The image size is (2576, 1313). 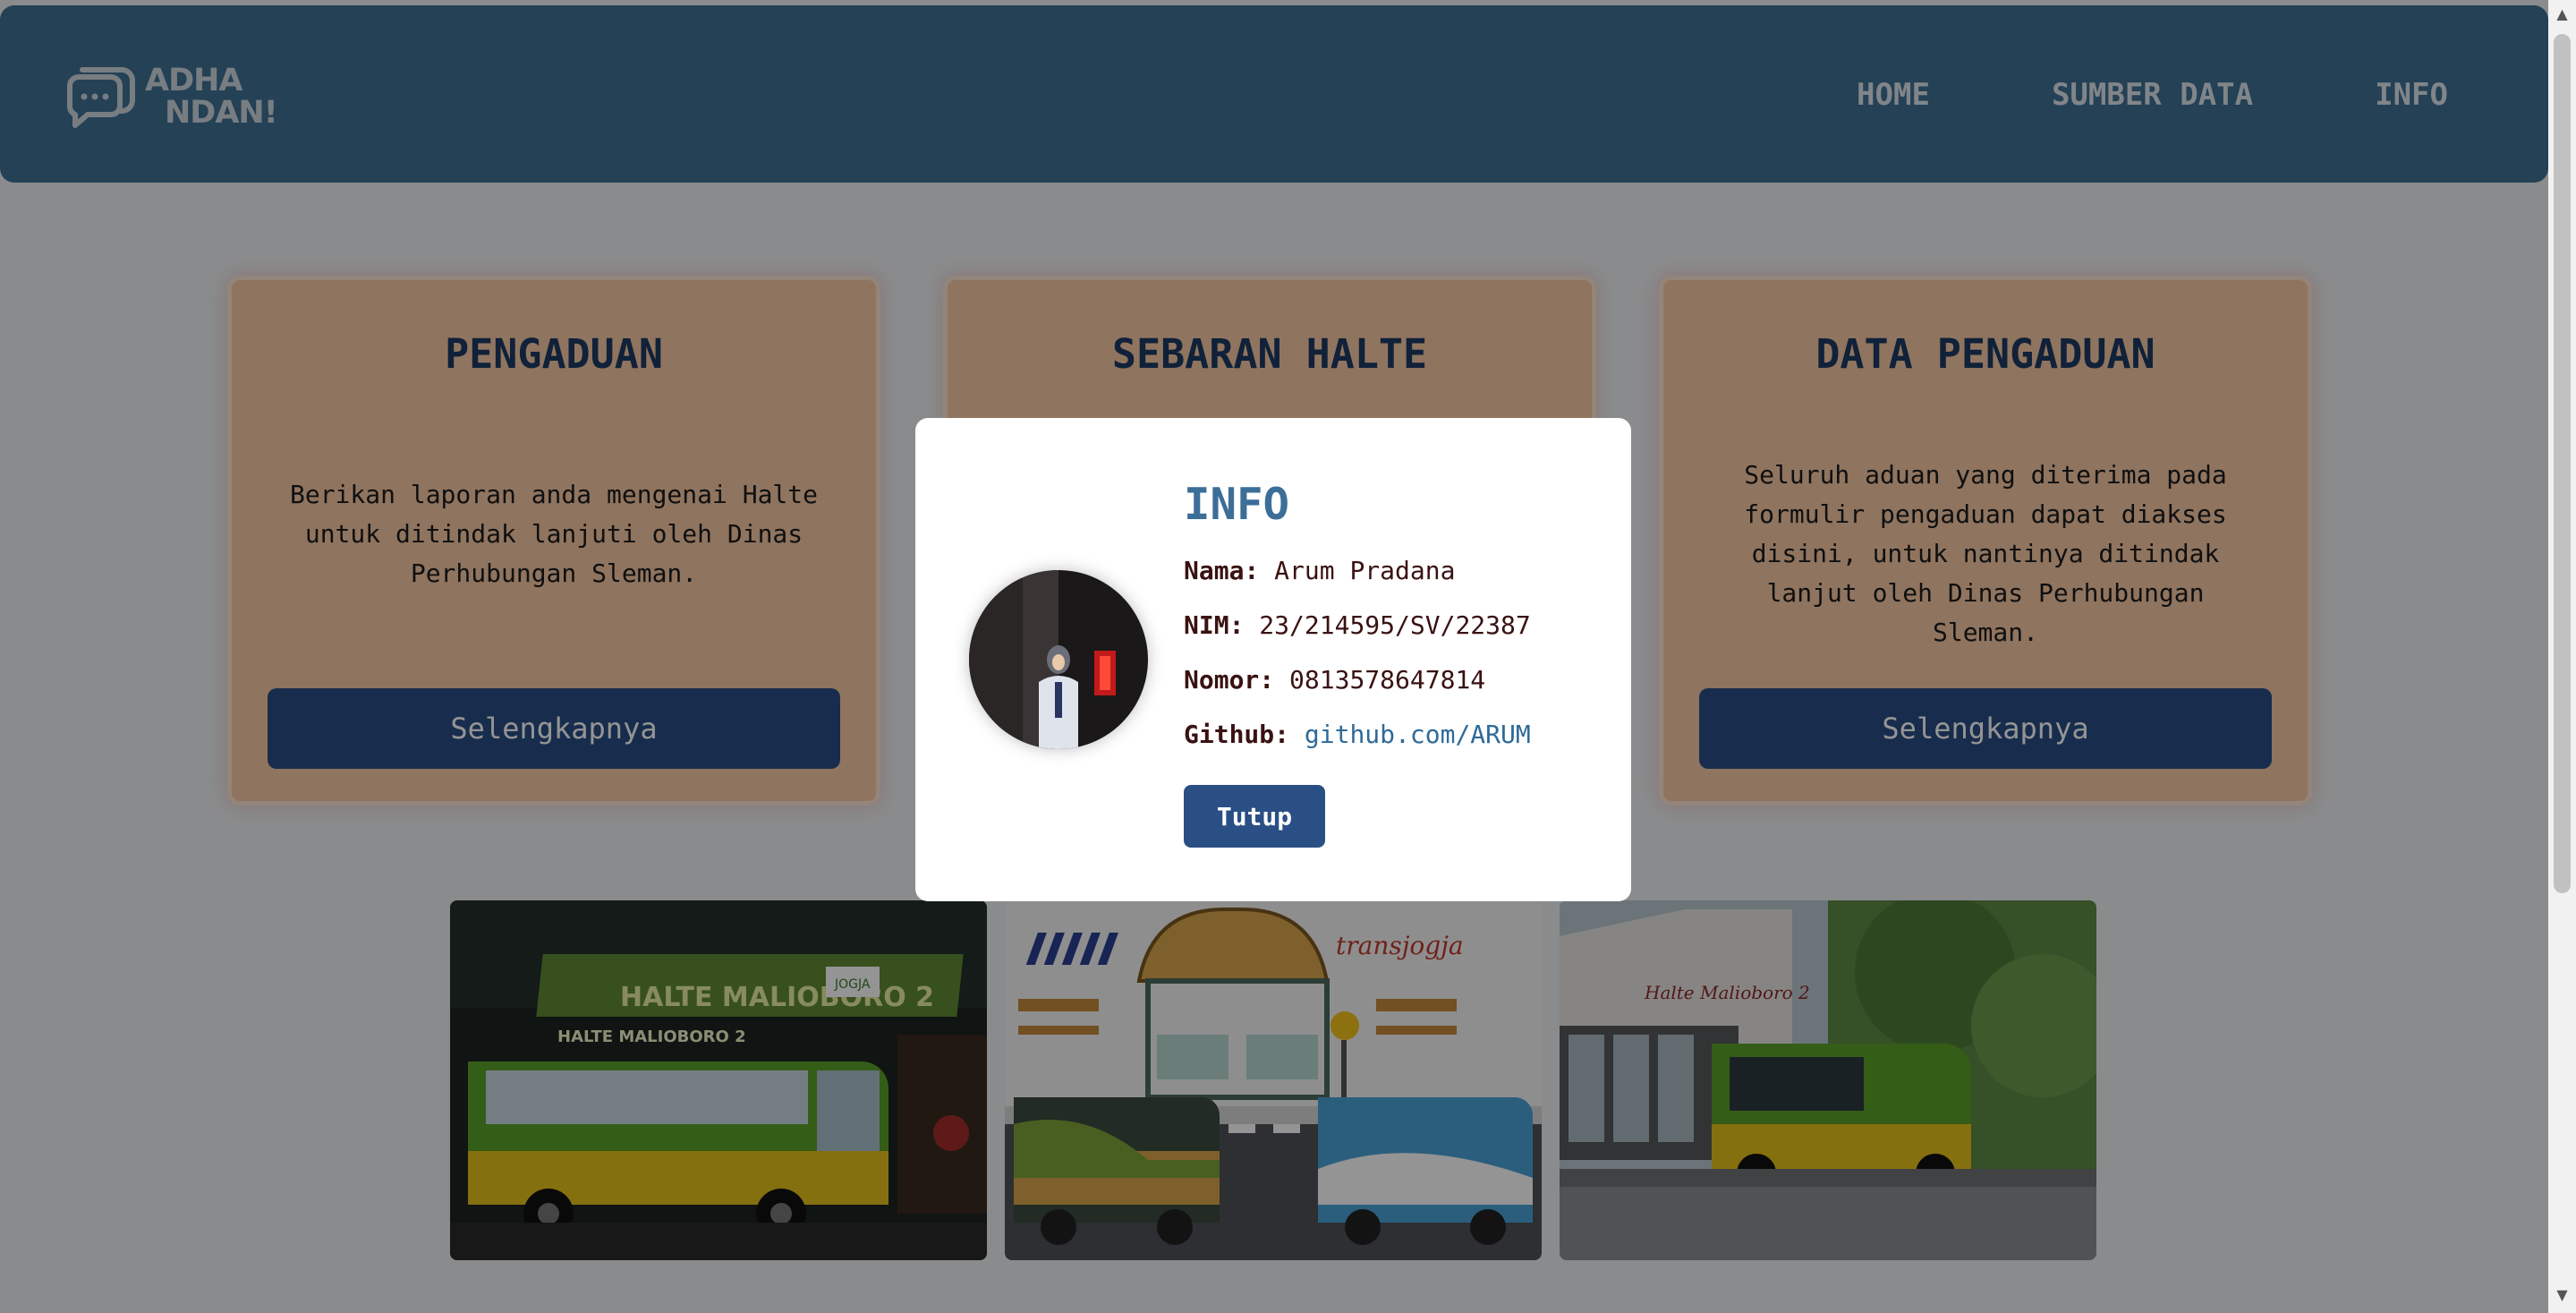 I want to click on nama-value: Arum Pradana, so click(x=1365, y=570).